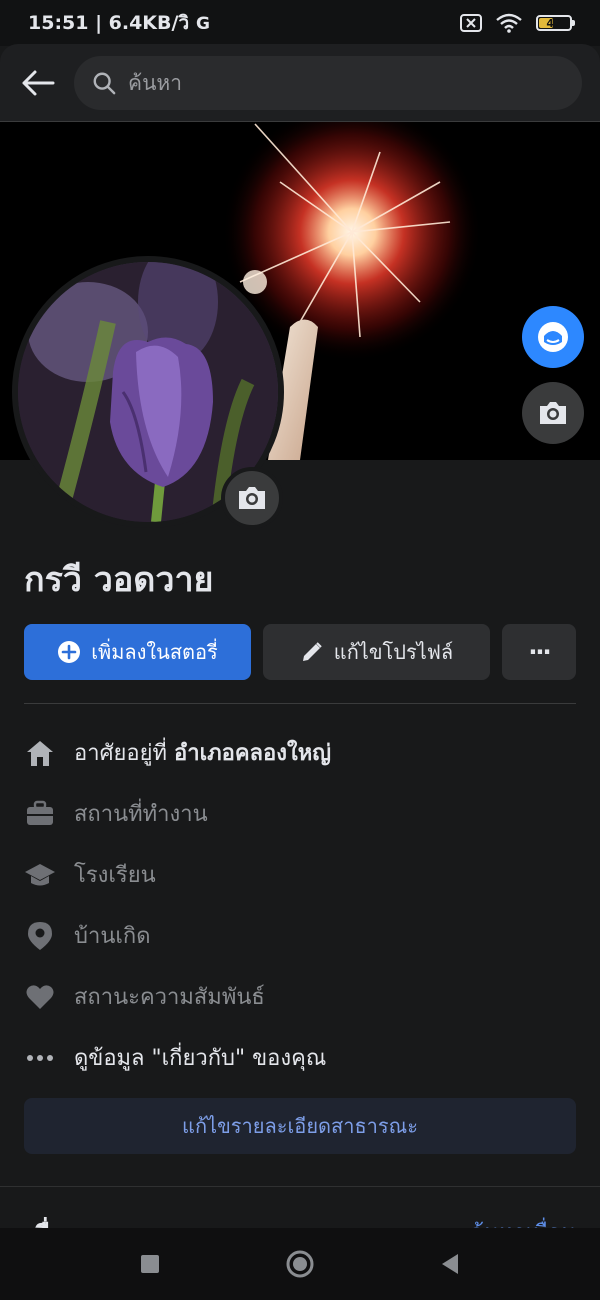 The image size is (600, 1300). I want to click on no-sim-icon, so click(471, 23).